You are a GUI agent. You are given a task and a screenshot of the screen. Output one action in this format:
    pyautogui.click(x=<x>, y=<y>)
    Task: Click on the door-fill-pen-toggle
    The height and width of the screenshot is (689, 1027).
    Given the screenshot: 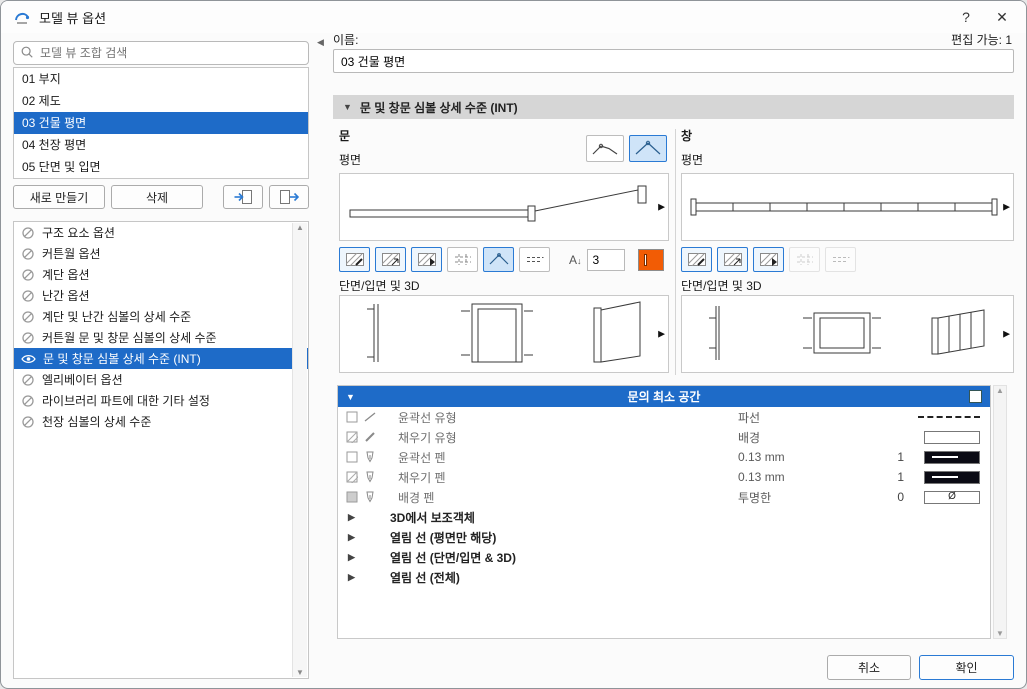 What is the action you would take?
    pyautogui.click(x=426, y=259)
    